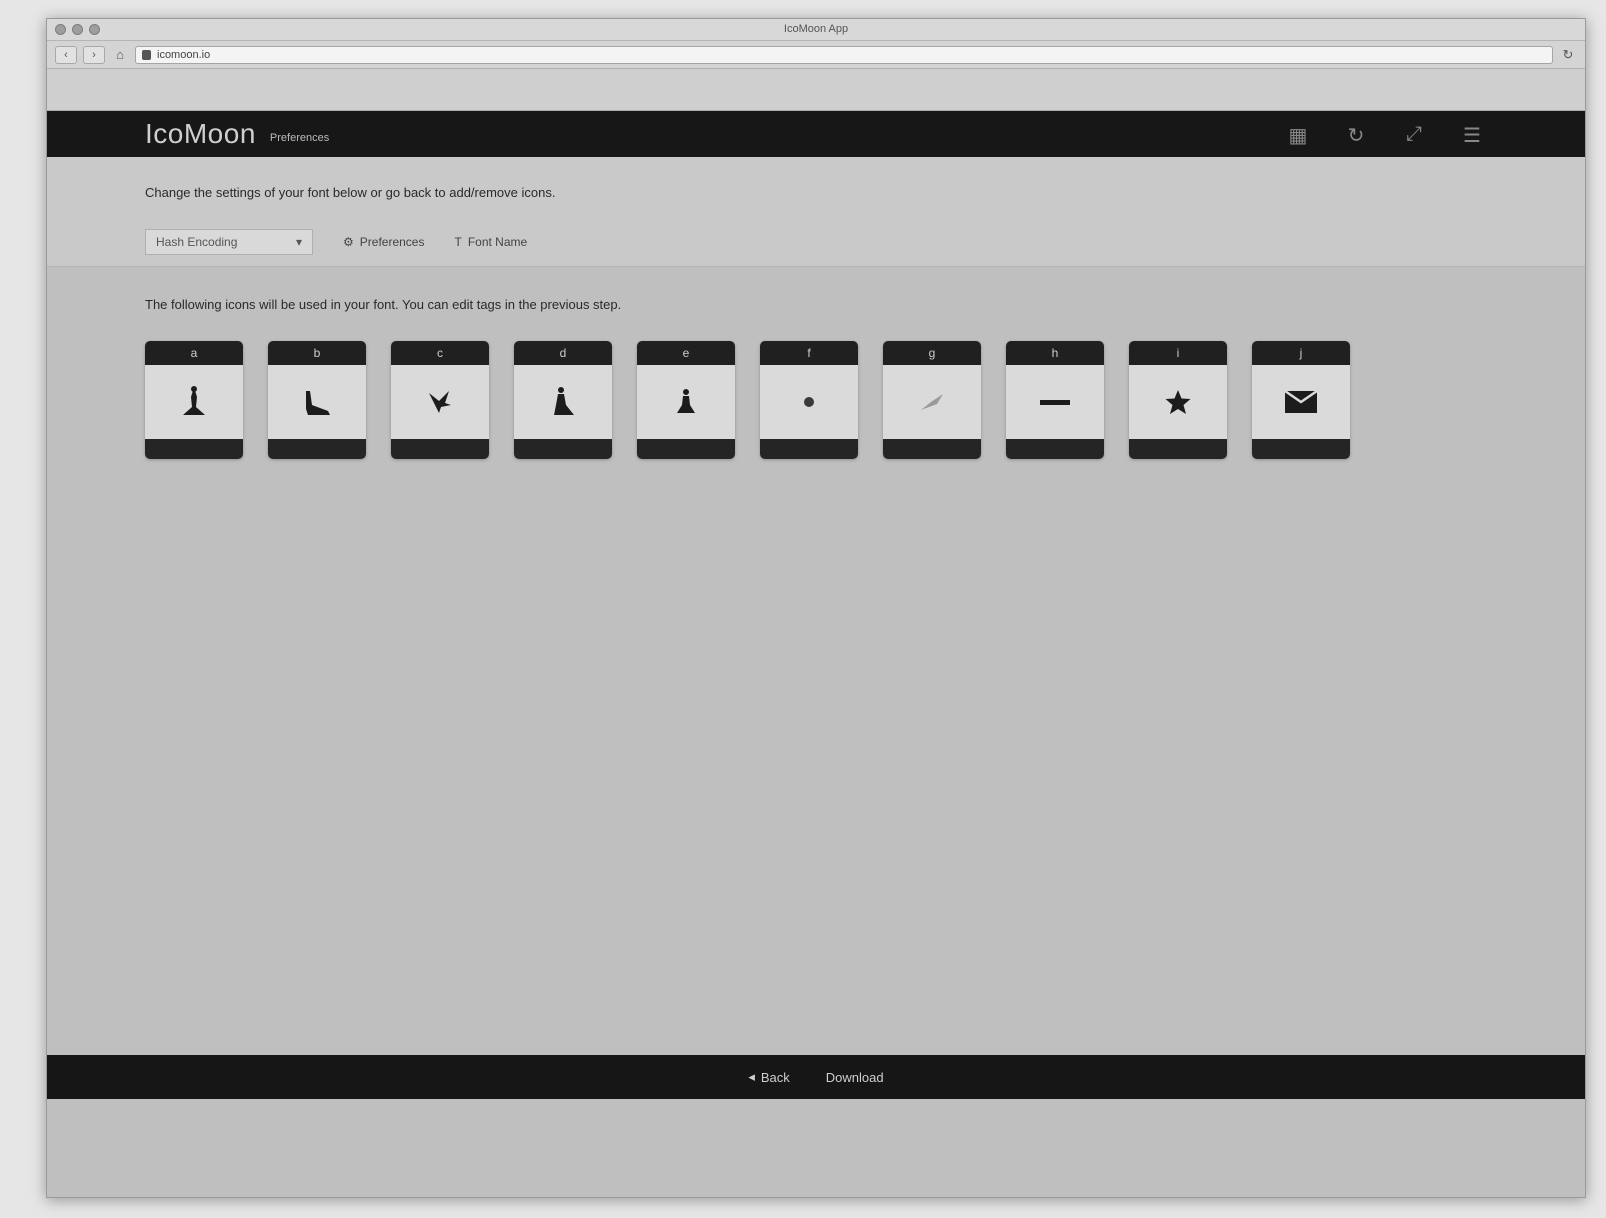 The image size is (1606, 1218). Describe the element at coordinates (194, 353) in the screenshot. I see `glyph-code: a` at that location.